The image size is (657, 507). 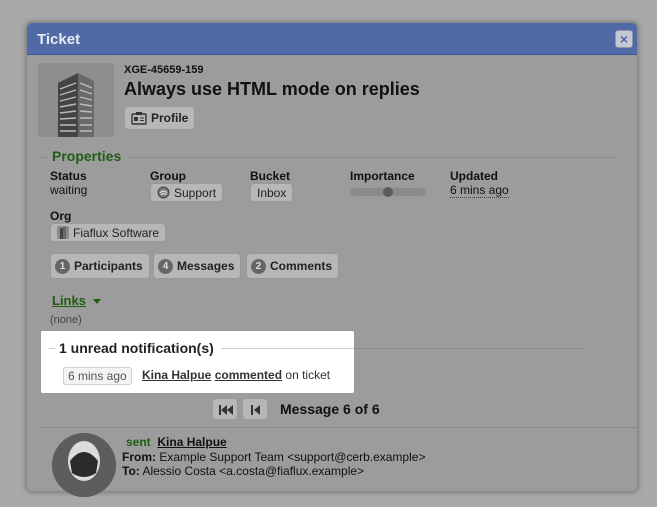 I want to click on sender-link: Kina Halpue, so click(x=191, y=442).